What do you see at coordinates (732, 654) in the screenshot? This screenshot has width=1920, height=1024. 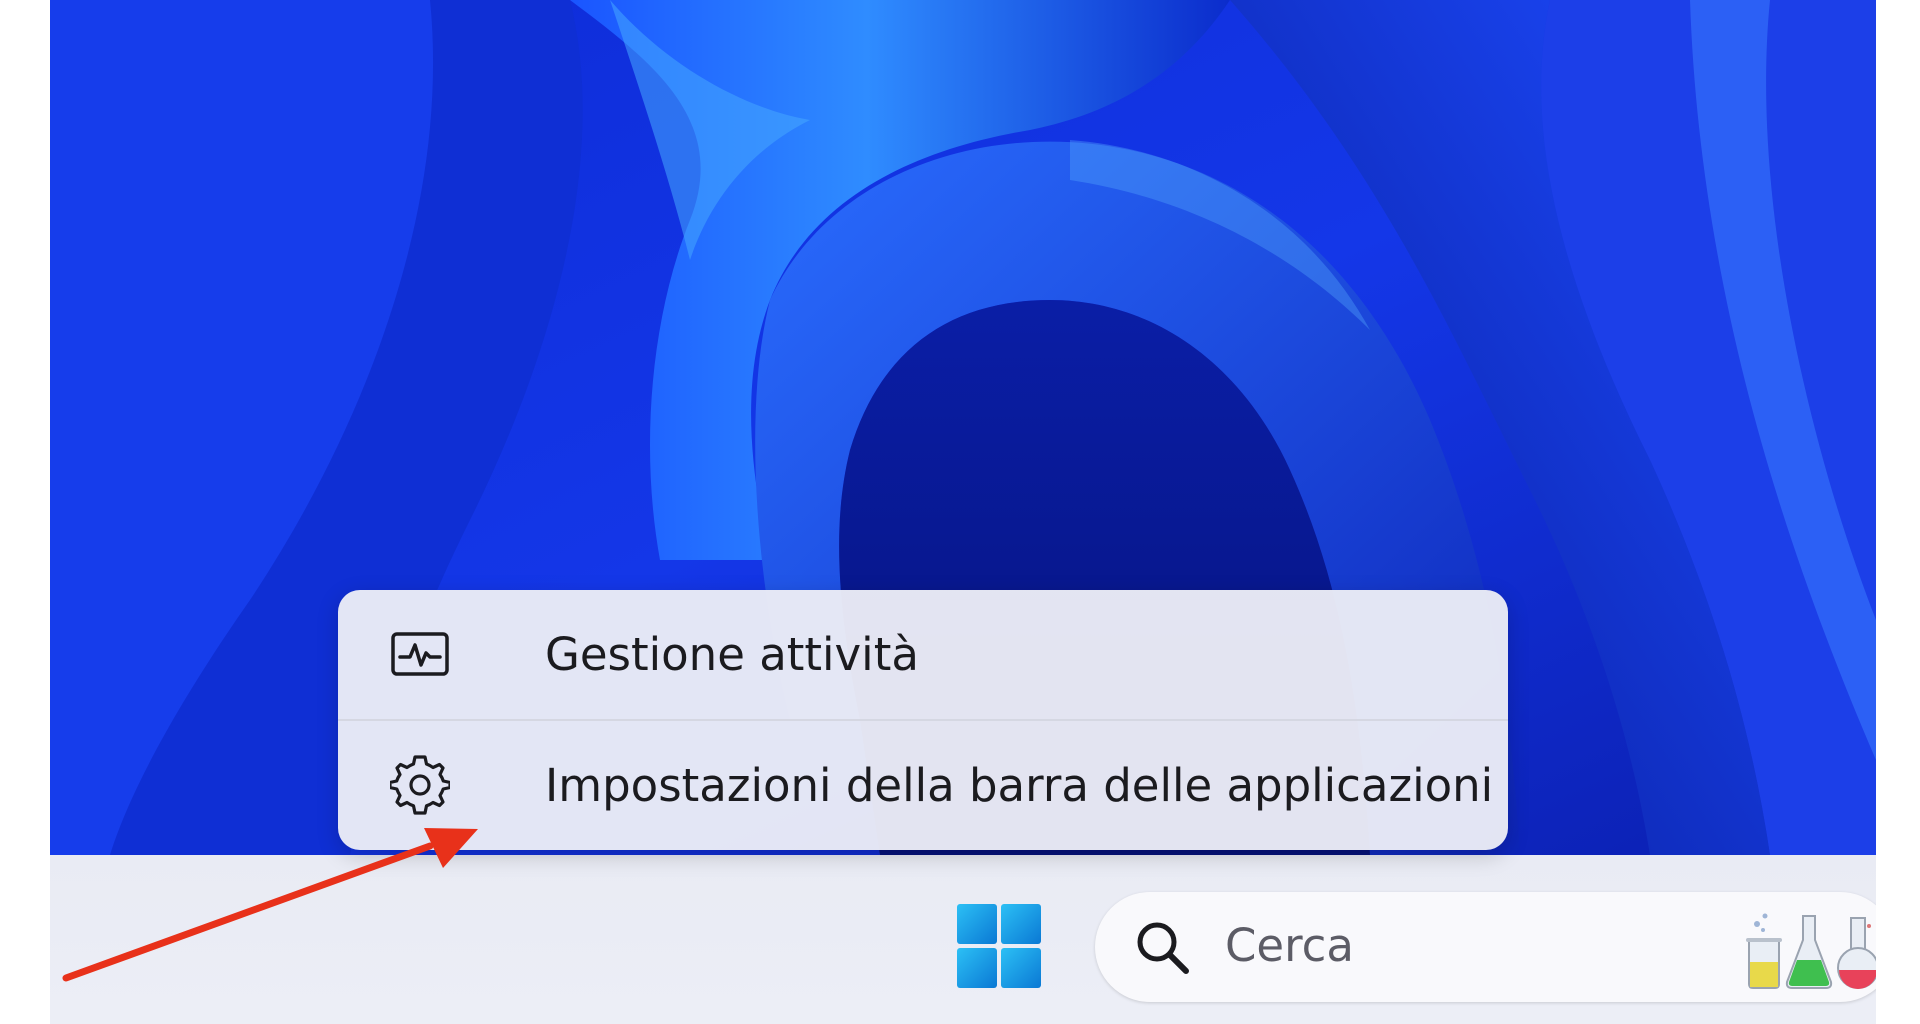 I see `menu-item-label: Gestione attività` at bounding box center [732, 654].